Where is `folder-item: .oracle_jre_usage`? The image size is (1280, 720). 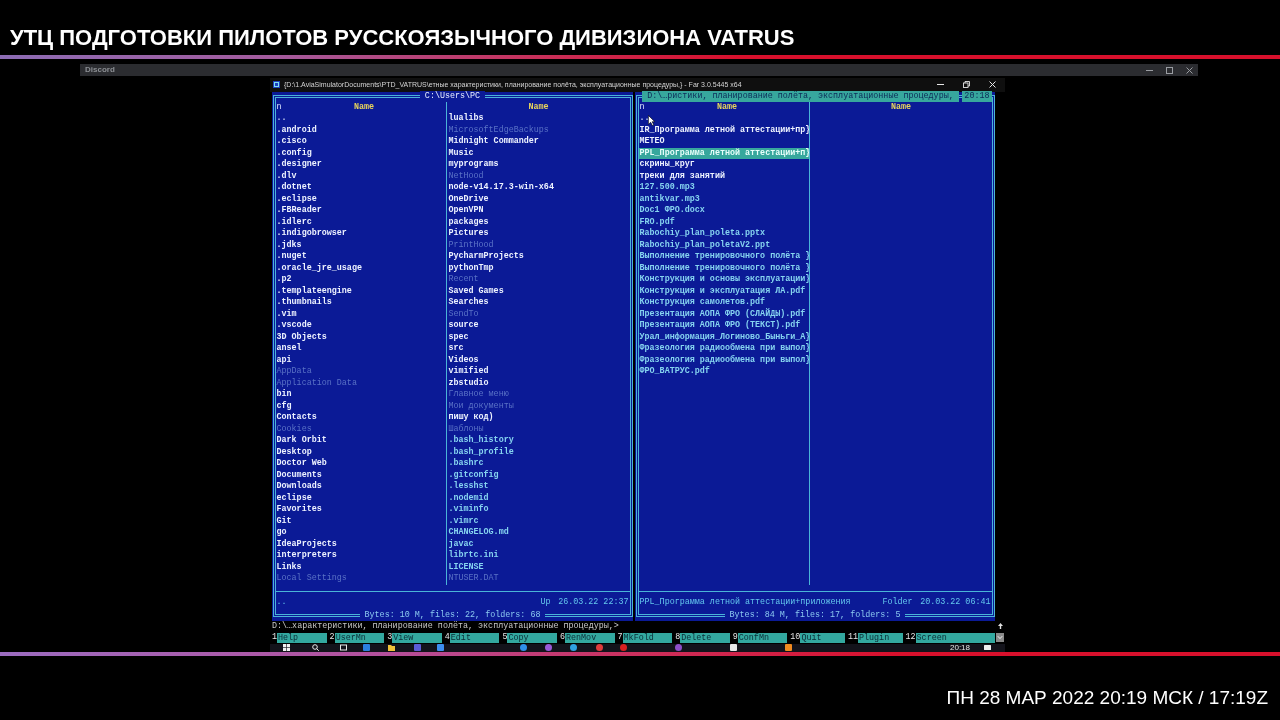
folder-item: .oracle_jre_usage is located at coordinates (318, 268).